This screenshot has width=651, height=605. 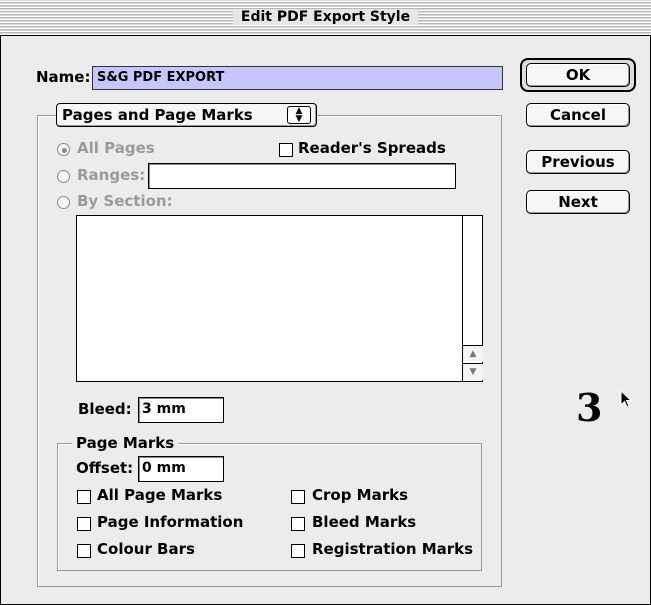 What do you see at coordinates (157, 115) in the screenshot?
I see `popup-selected-label: Pages and Page Marks` at bounding box center [157, 115].